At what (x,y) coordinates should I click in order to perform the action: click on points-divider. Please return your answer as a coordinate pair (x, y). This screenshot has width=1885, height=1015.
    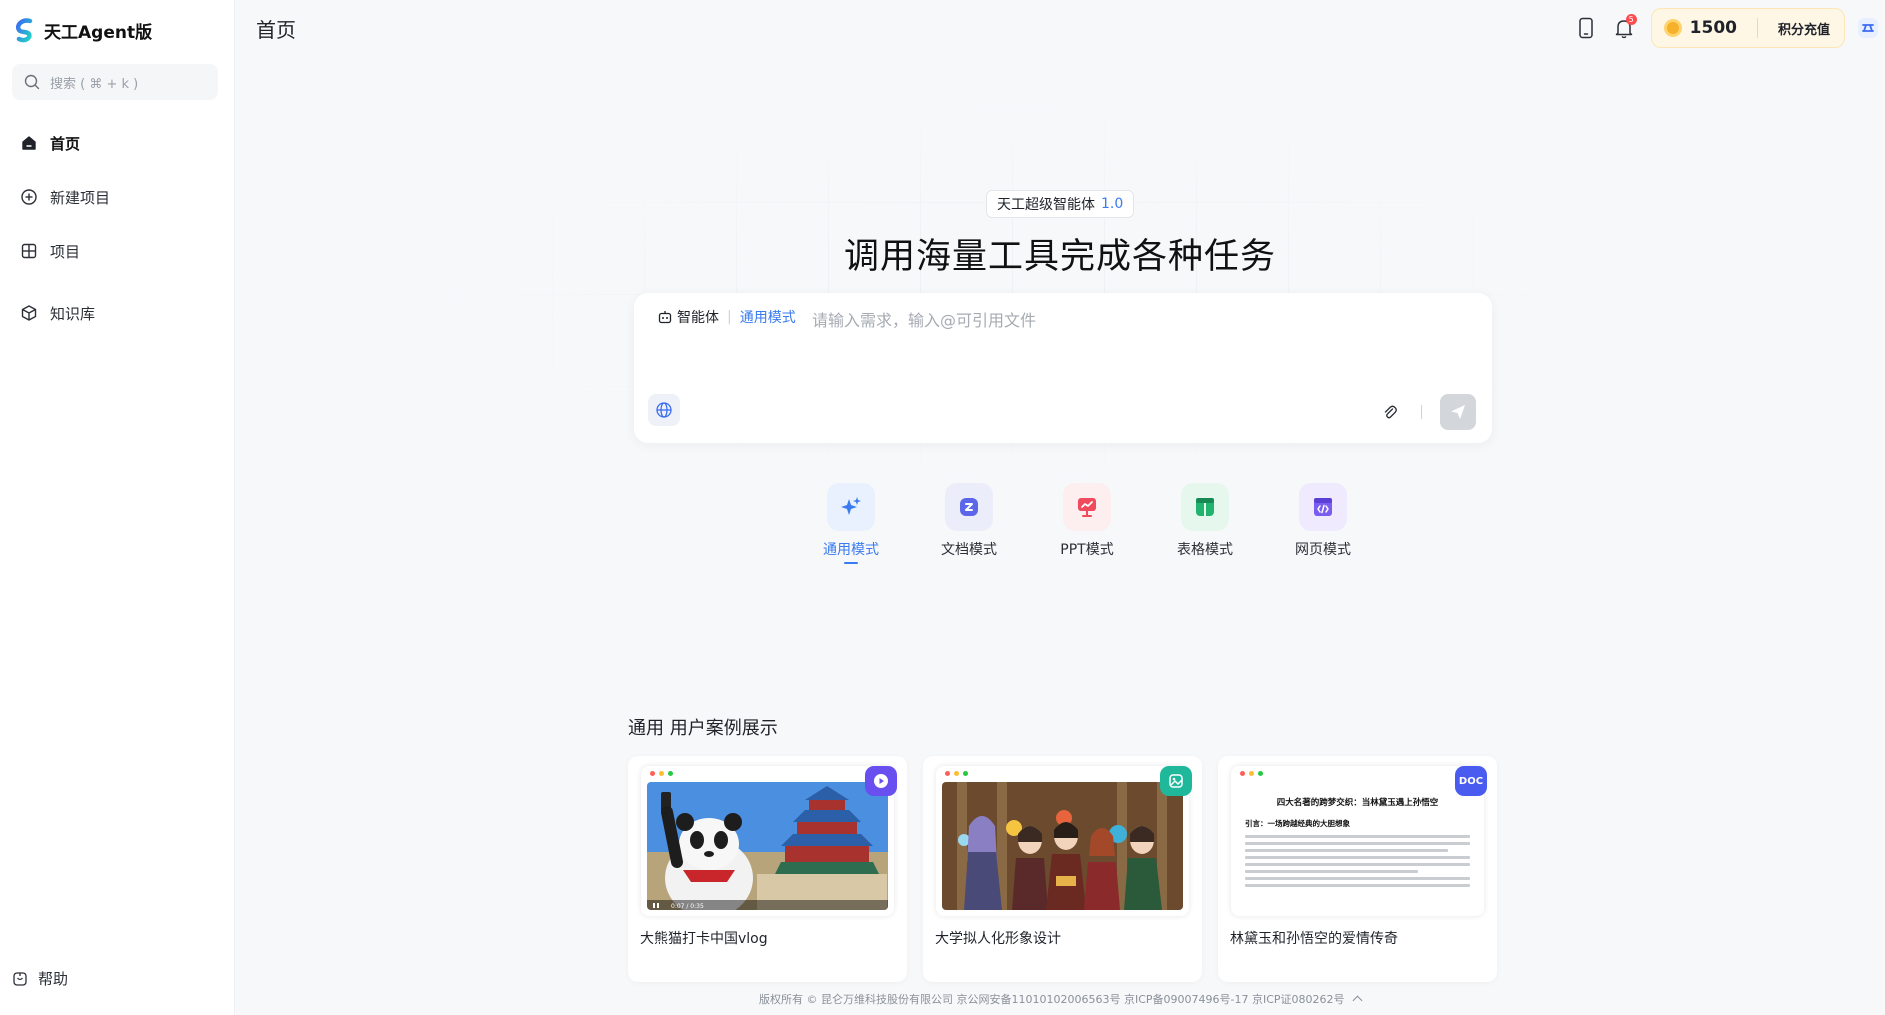
    Looking at the image, I should click on (1757, 28).